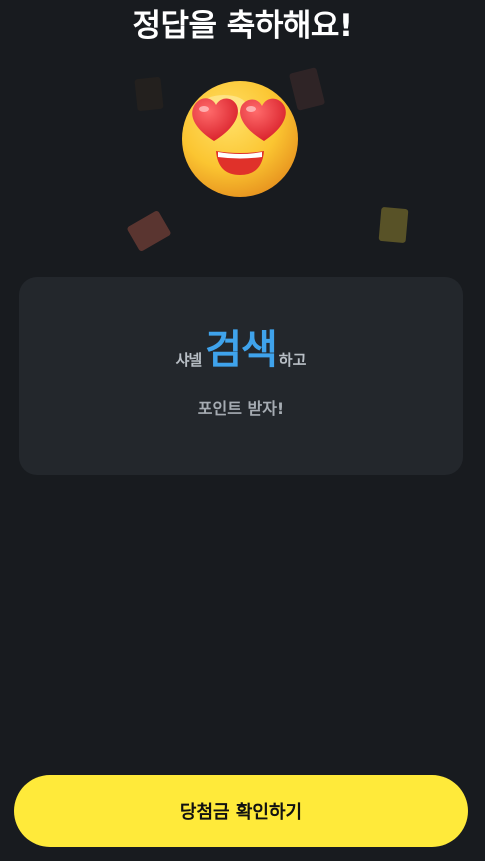 The width and height of the screenshot is (485, 861). Describe the element at coordinates (292, 360) in the screenshot. I see `card-suffix: 하고` at that location.